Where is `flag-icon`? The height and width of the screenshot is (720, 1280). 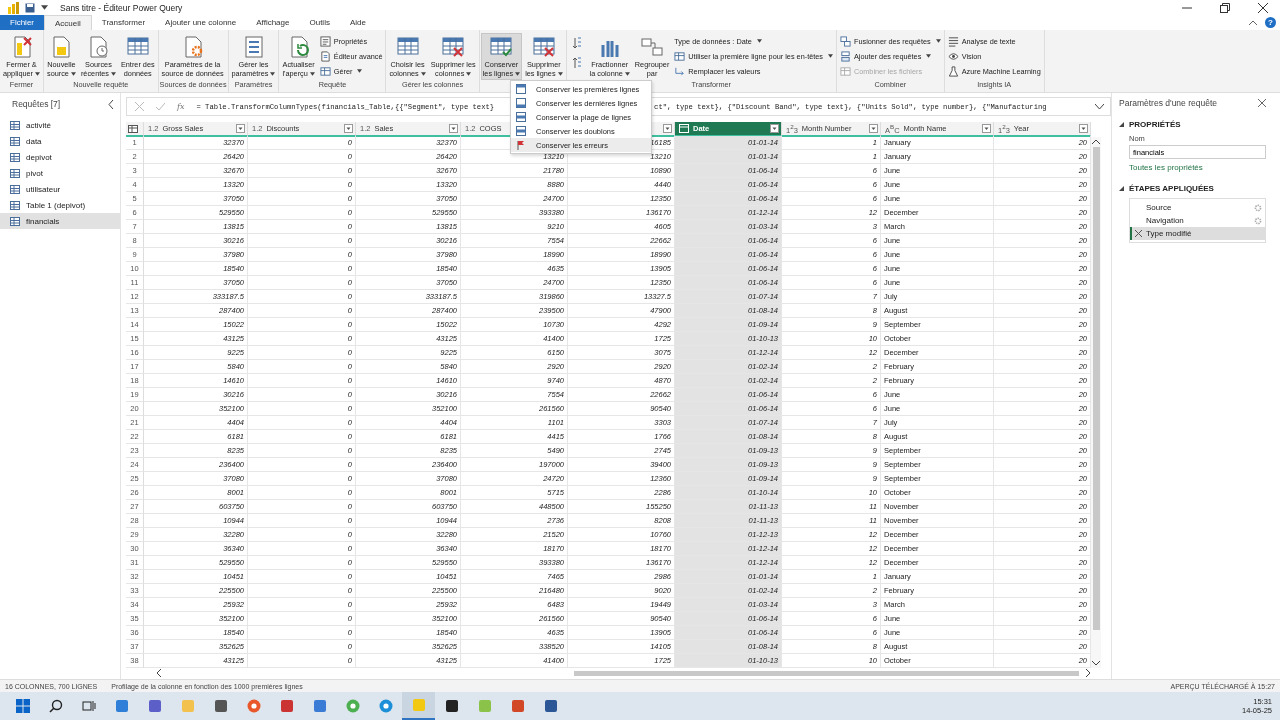
flag-icon is located at coordinates (521, 145).